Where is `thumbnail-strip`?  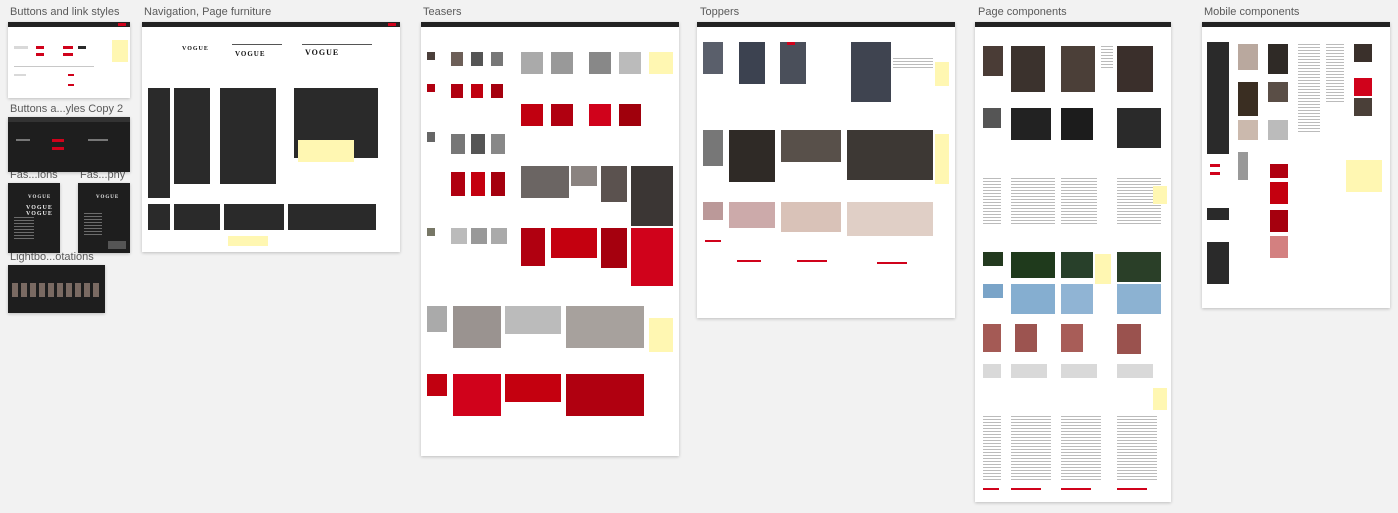
thumbnail-strip is located at coordinates (56, 290).